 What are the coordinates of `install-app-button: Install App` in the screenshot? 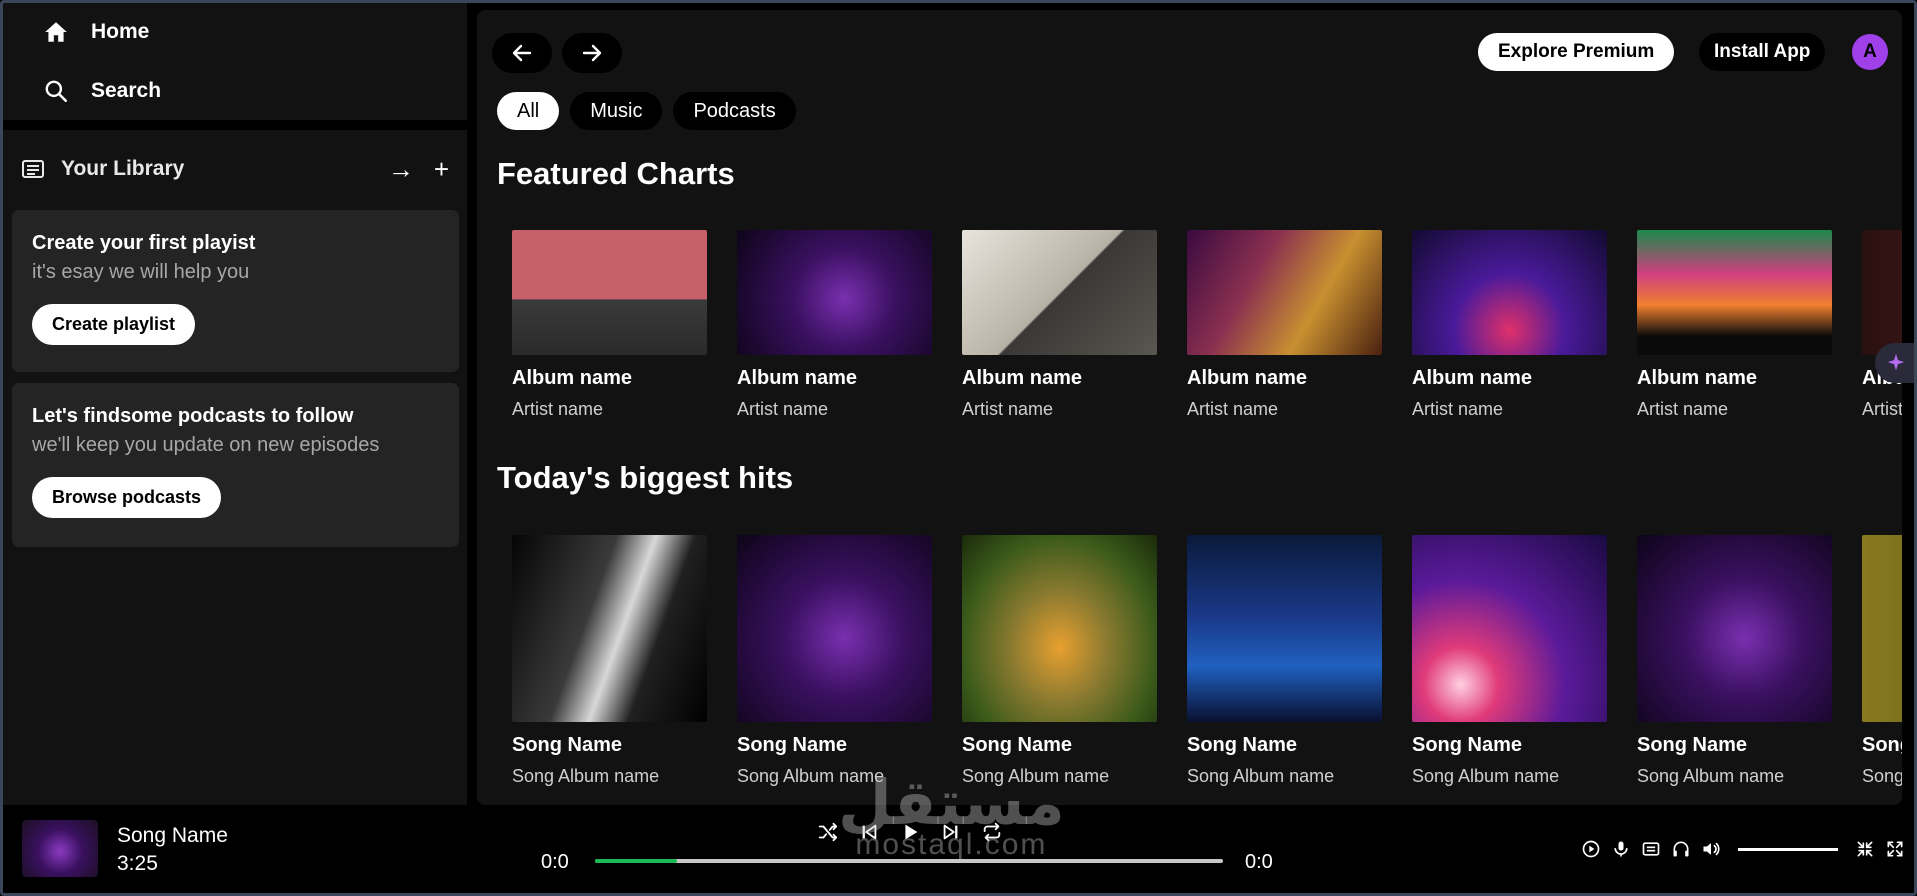 It's located at (1762, 52).